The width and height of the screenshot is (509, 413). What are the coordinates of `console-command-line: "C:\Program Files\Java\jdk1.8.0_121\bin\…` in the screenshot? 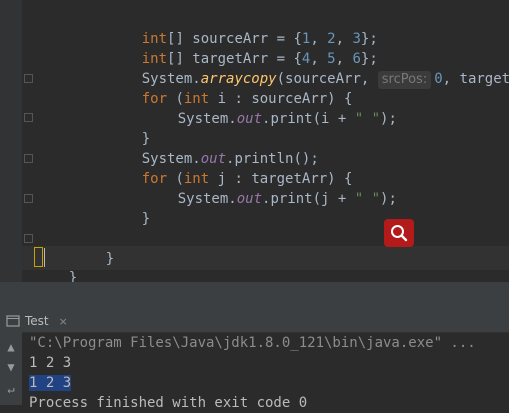 It's located at (252, 343).